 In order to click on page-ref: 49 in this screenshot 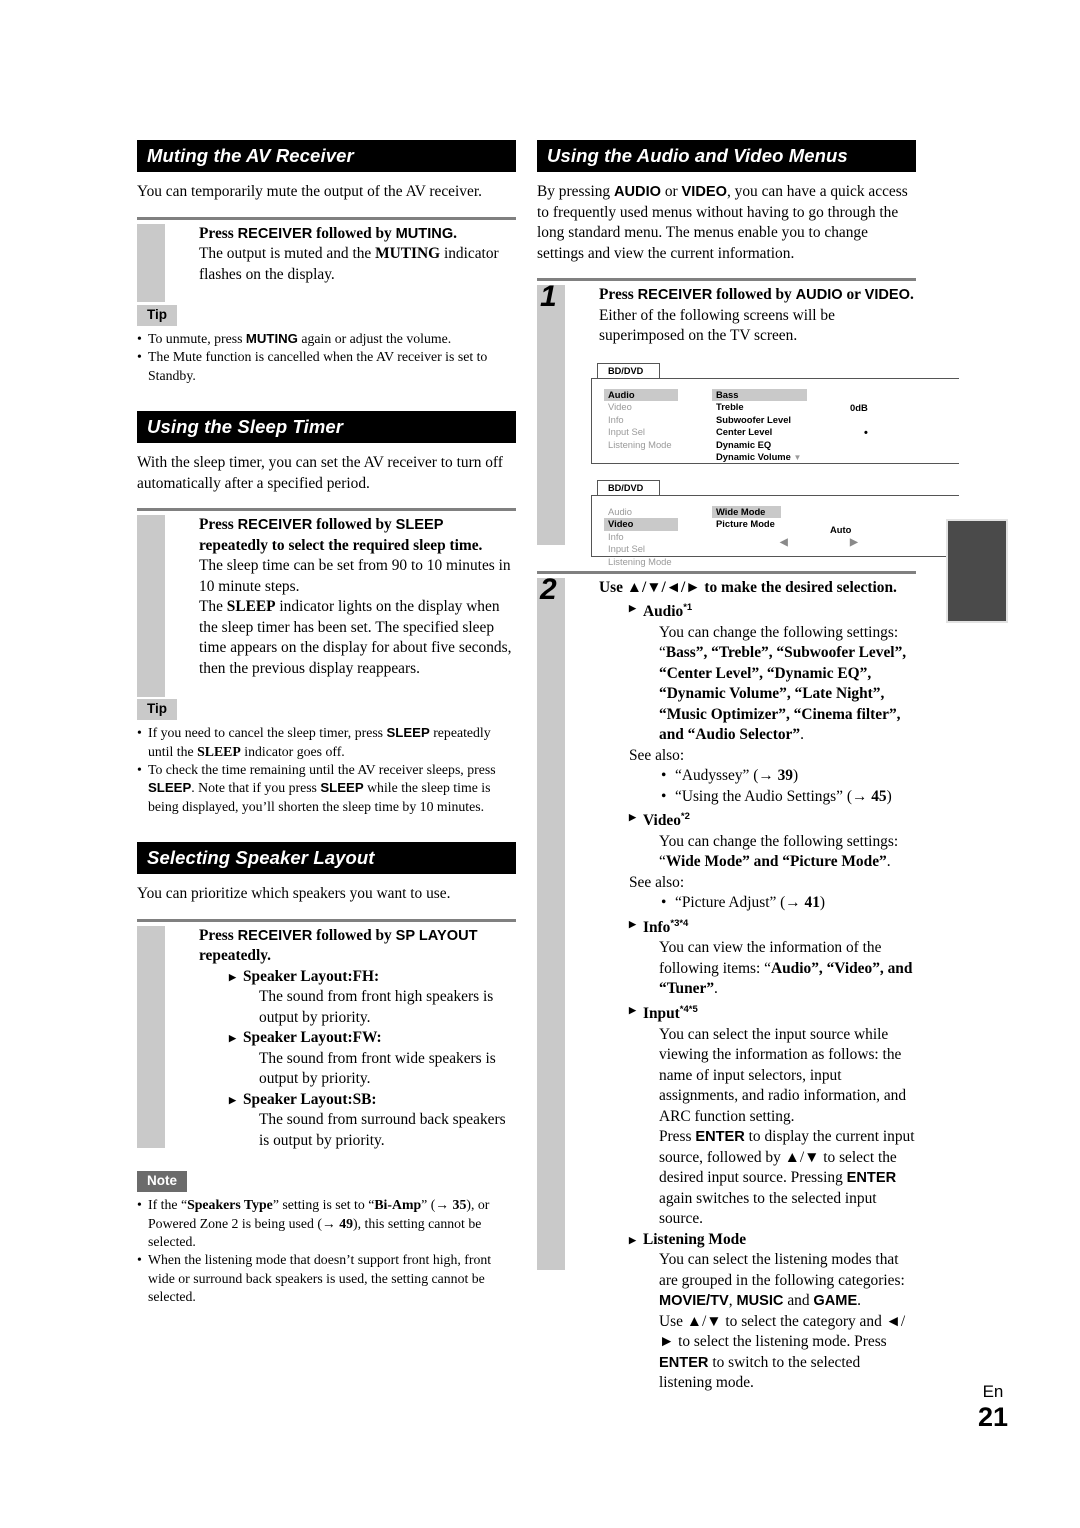, I will do `click(346, 1223)`.